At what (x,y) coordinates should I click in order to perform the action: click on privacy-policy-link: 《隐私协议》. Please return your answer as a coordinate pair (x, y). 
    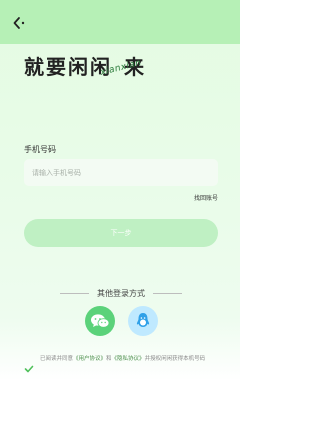
    Looking at the image, I should click on (128, 359).